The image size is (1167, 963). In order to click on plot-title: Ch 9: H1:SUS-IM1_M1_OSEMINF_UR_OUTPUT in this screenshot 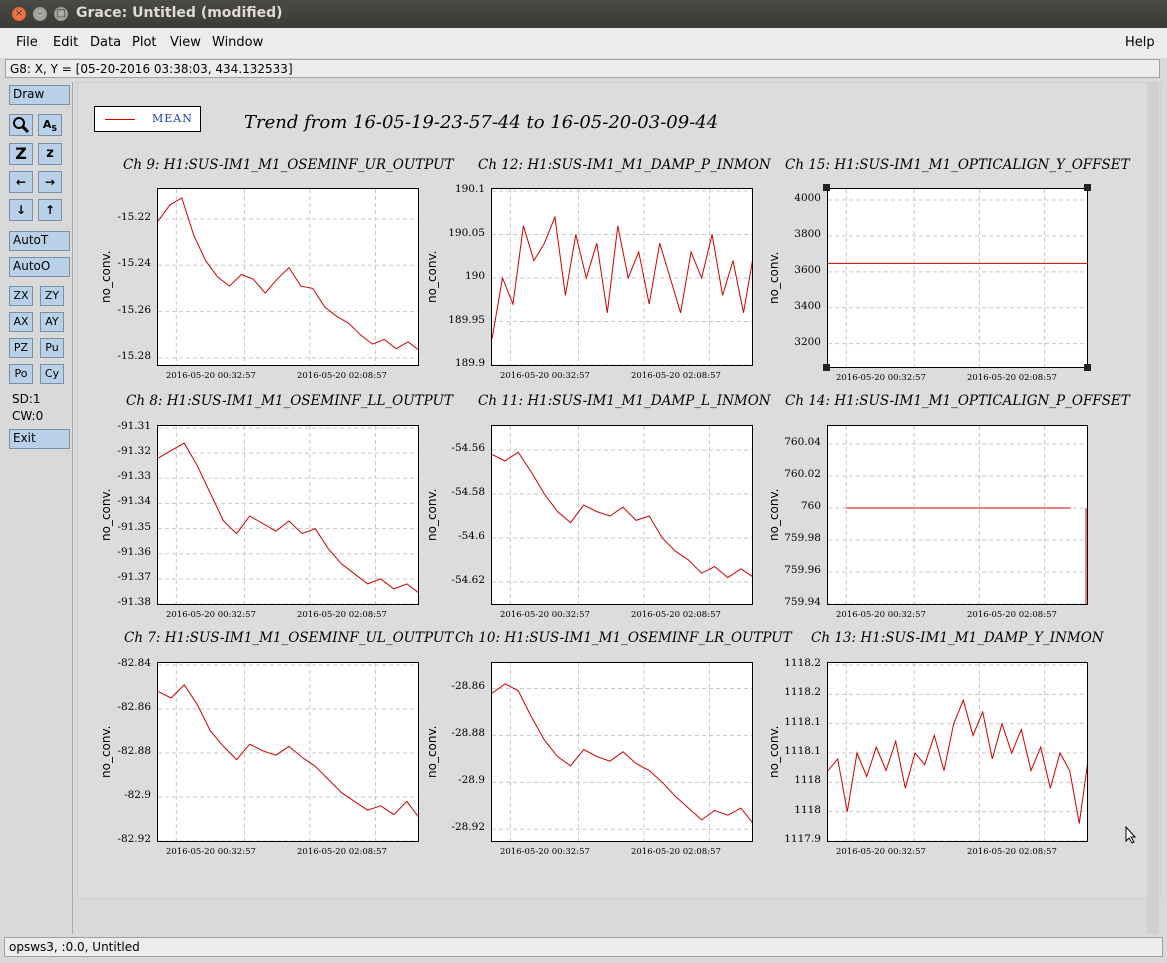, I will do `click(288, 165)`.